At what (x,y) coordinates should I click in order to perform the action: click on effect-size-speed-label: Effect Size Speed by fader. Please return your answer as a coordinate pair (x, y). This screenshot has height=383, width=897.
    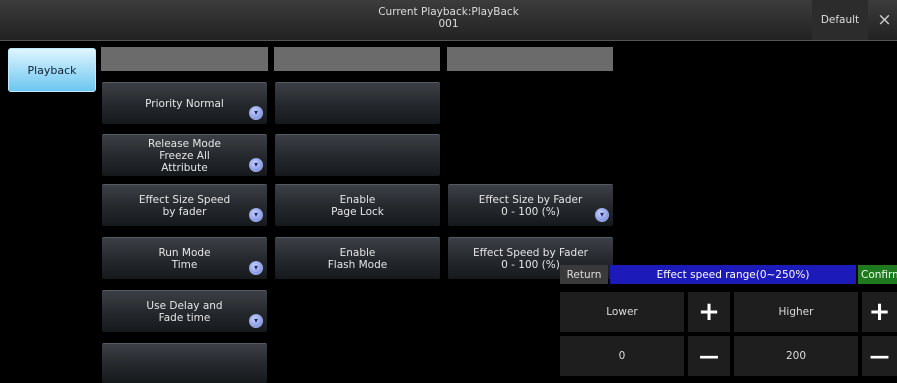
    Looking at the image, I should click on (184, 205).